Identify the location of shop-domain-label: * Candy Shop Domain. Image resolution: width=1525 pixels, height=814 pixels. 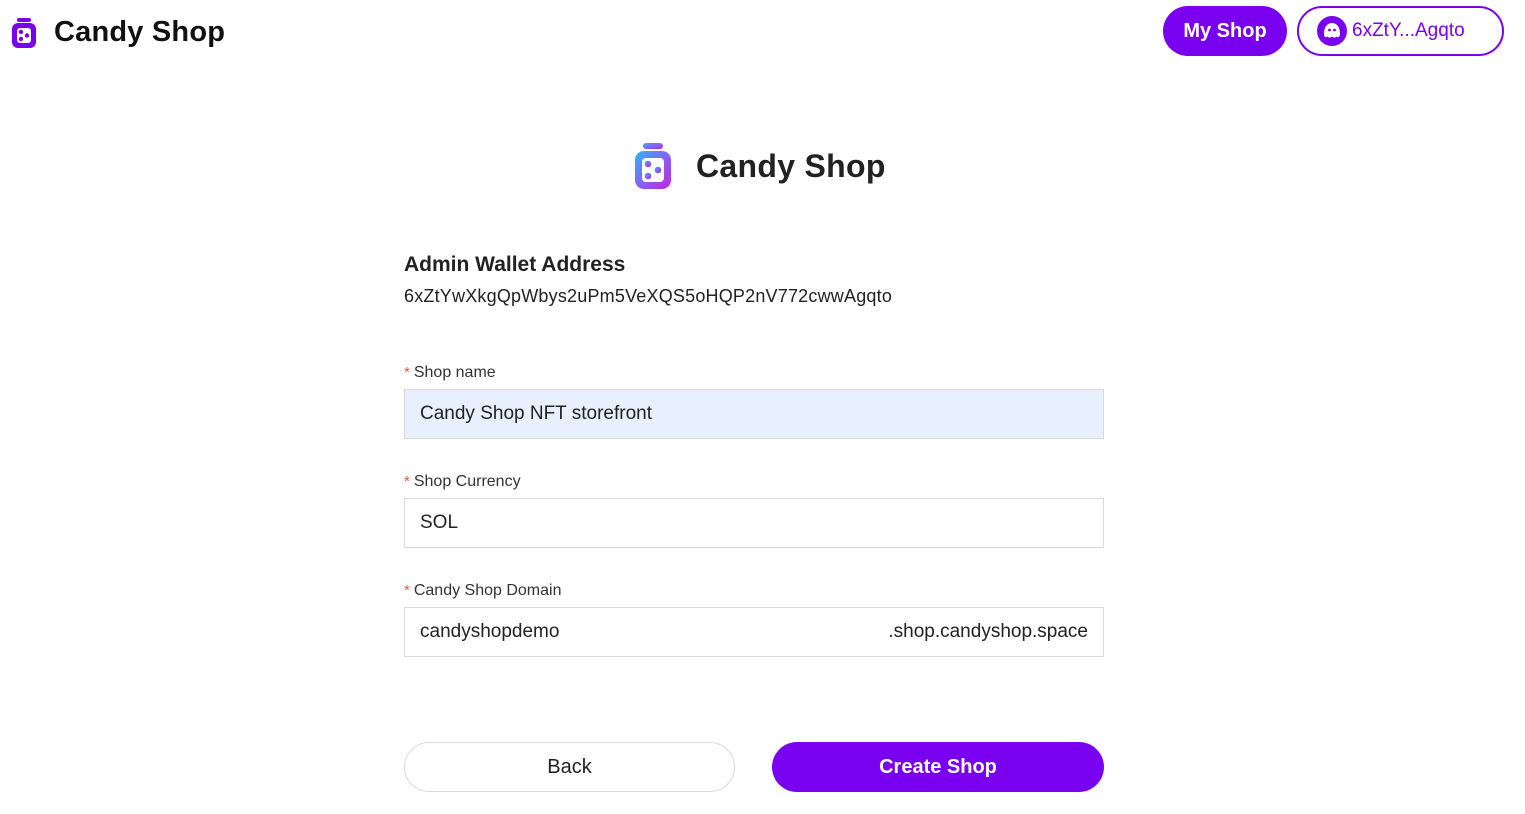
(754, 591).